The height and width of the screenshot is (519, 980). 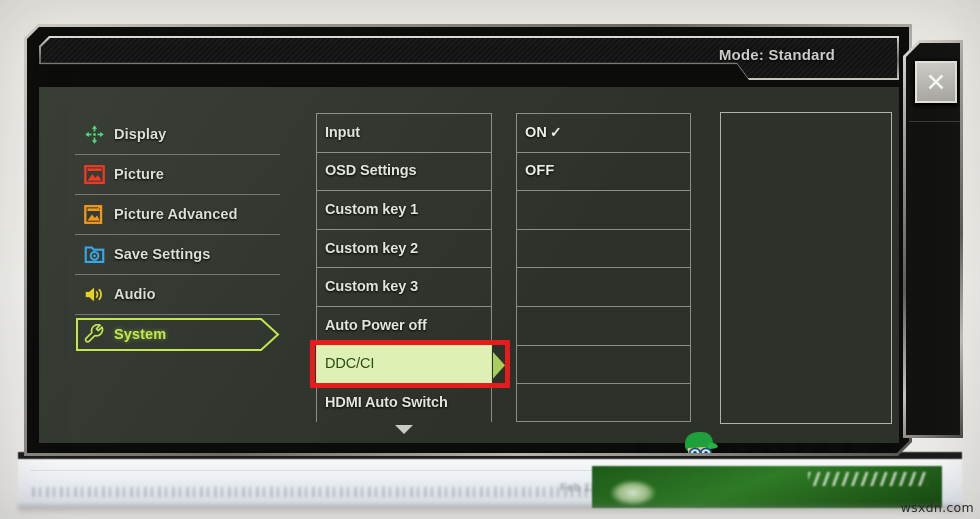 I want to click on active-selection-chevron, so click(x=177, y=334).